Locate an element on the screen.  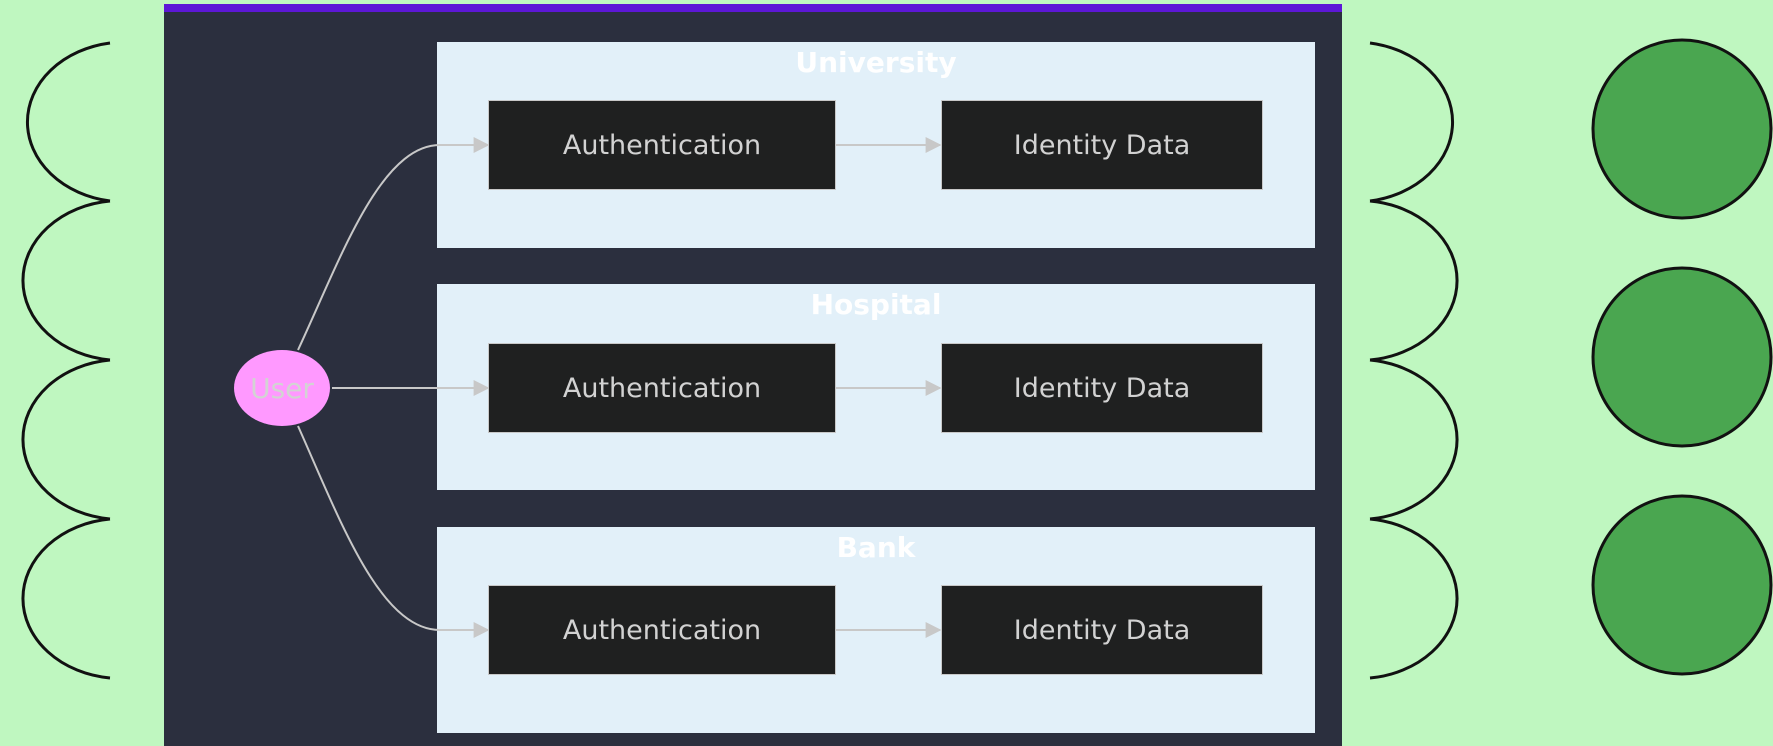
bank-identity-data-node: Identity Data is located at coordinates (1102, 630).